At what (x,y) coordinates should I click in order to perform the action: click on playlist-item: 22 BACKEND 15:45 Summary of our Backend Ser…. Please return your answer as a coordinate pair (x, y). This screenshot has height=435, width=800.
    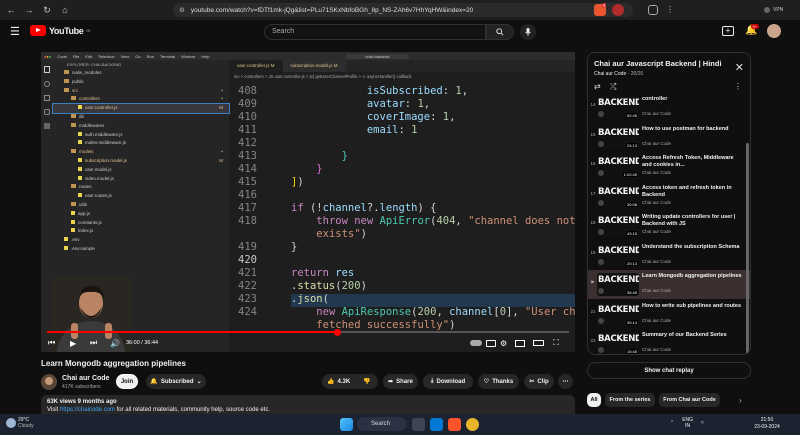
    Looking at the image, I should click on (669, 341).